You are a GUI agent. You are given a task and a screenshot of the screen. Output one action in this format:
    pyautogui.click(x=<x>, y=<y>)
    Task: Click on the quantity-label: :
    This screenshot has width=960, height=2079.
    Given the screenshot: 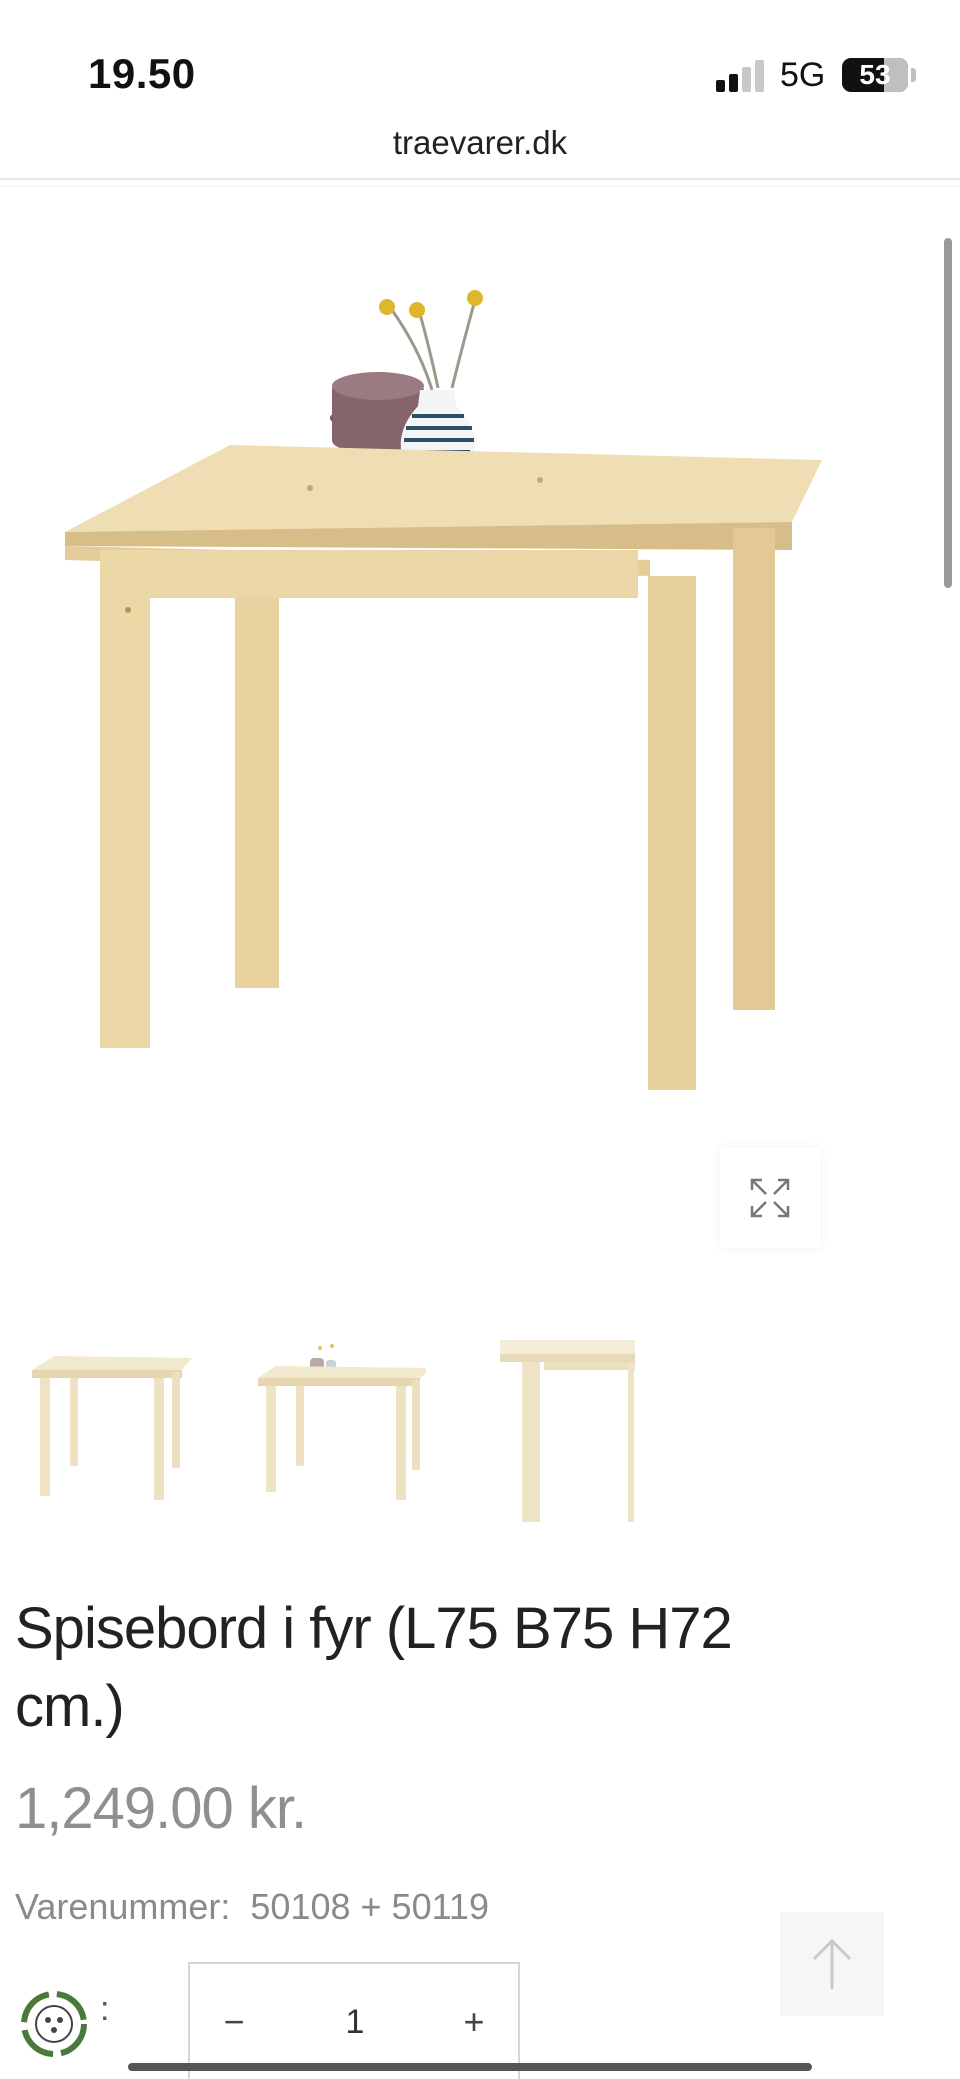 What is the action you would take?
    pyautogui.click(x=105, y=2009)
    